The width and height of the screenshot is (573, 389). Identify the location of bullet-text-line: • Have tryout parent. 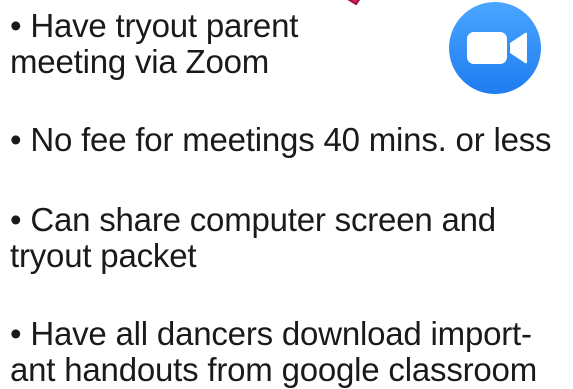
(154, 25).